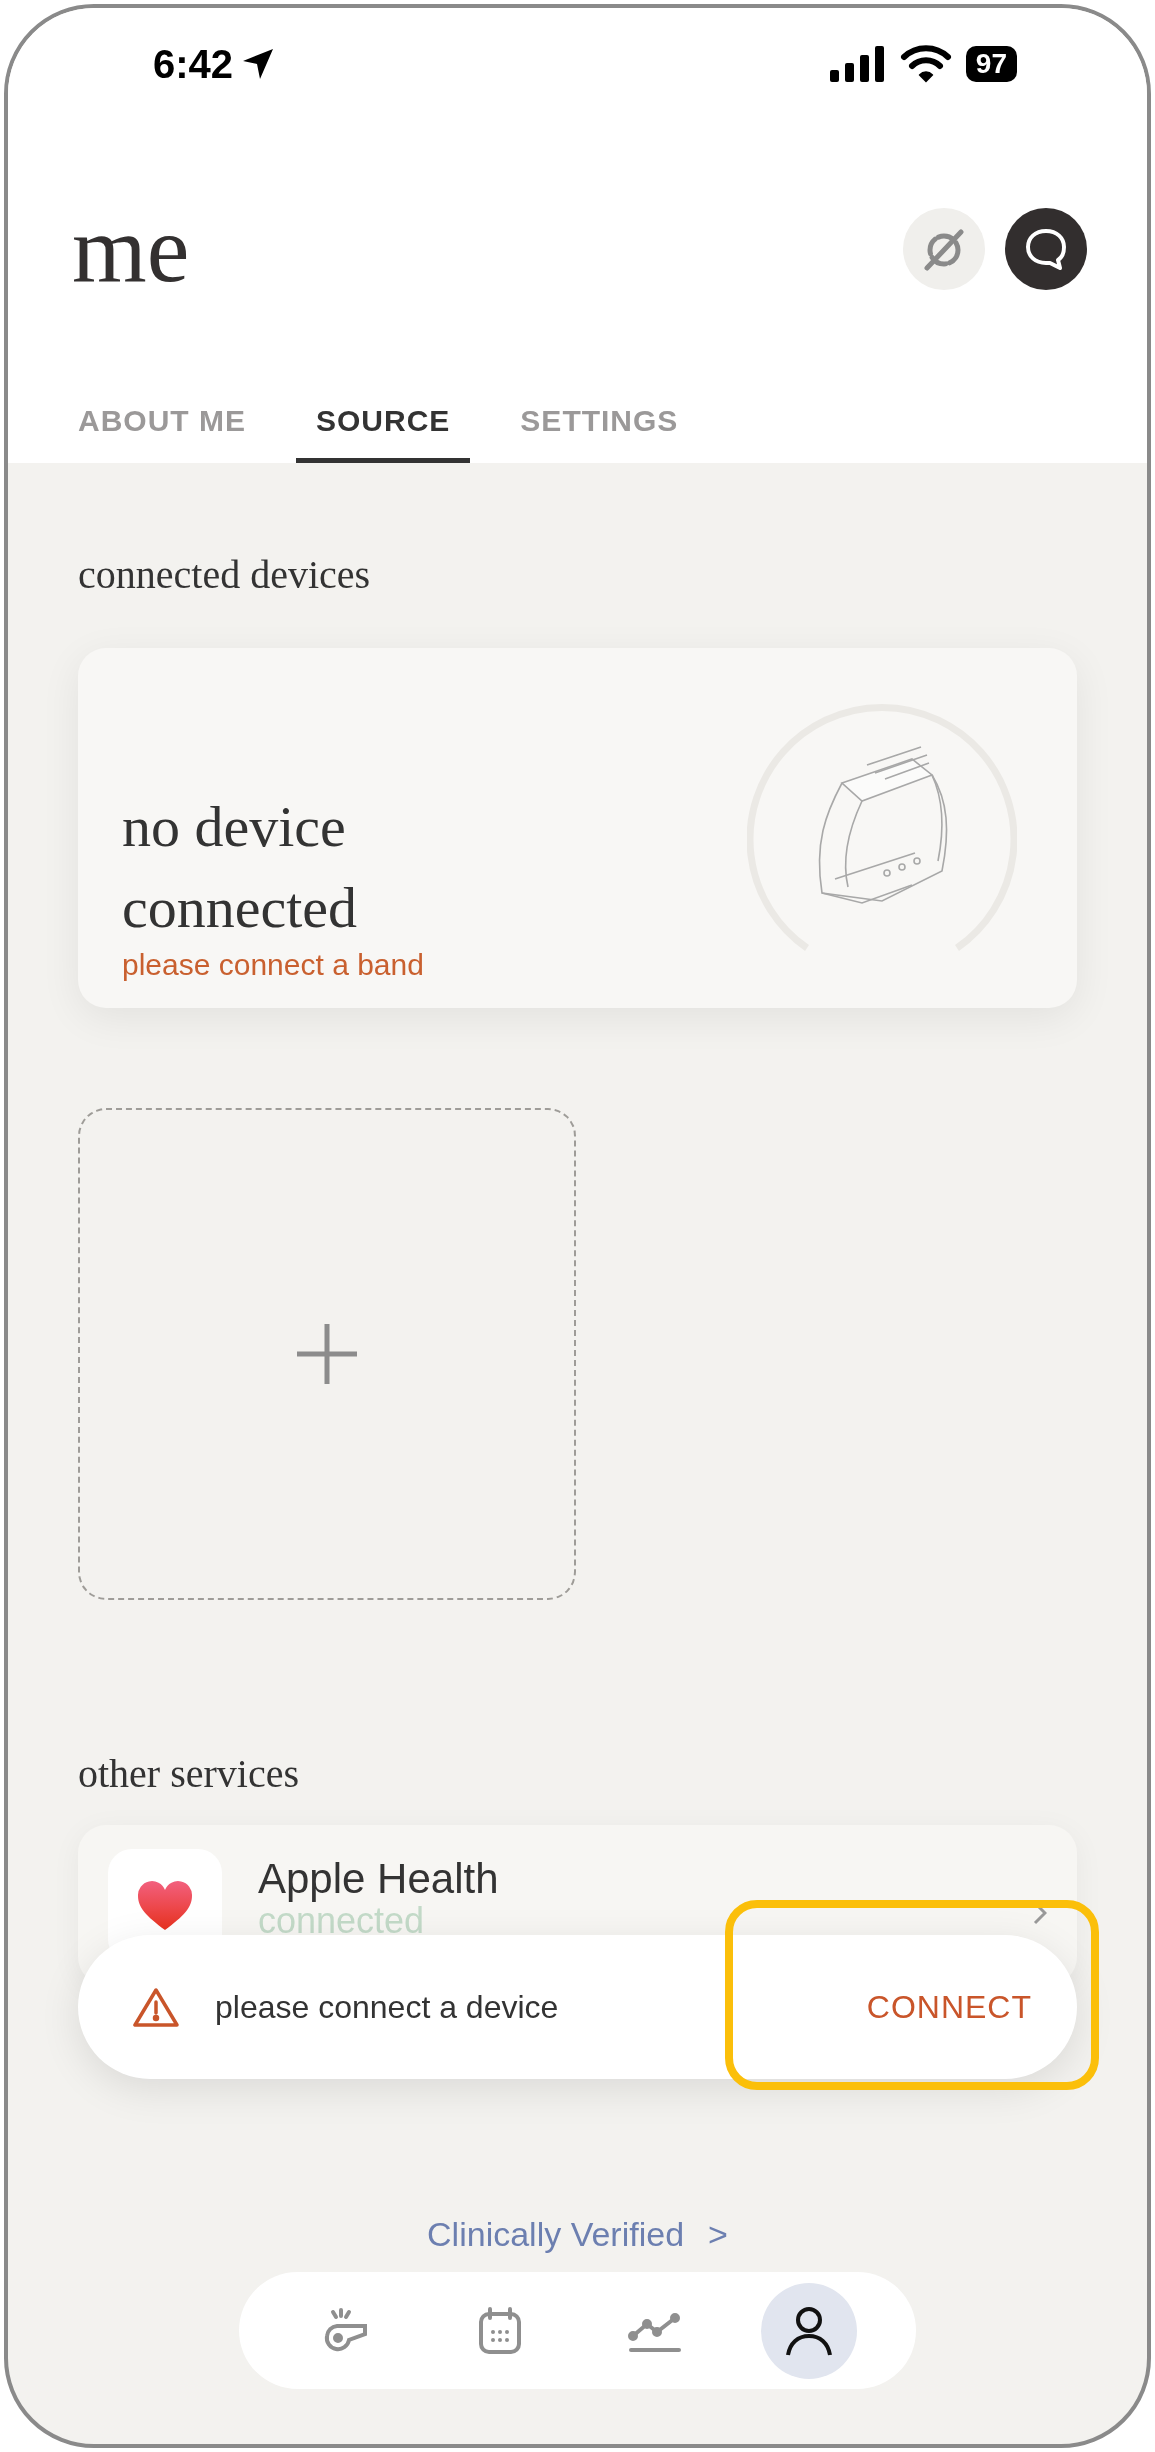 The image size is (1155, 2452). What do you see at coordinates (273, 965) in the screenshot?
I see `device-status-hint: please connect a band` at bounding box center [273, 965].